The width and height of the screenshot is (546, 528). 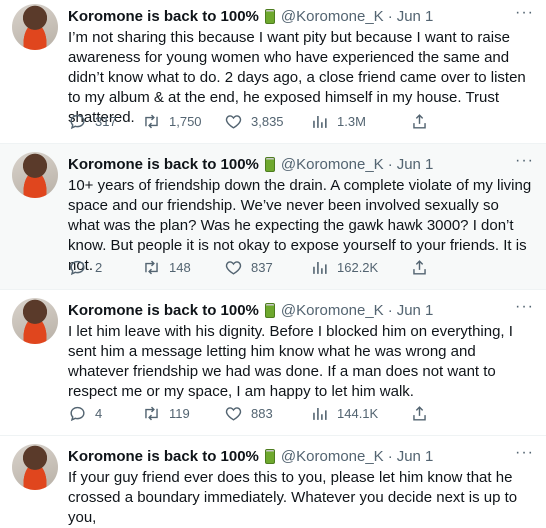 I want to click on reply-button: 317, so click(x=105, y=121).